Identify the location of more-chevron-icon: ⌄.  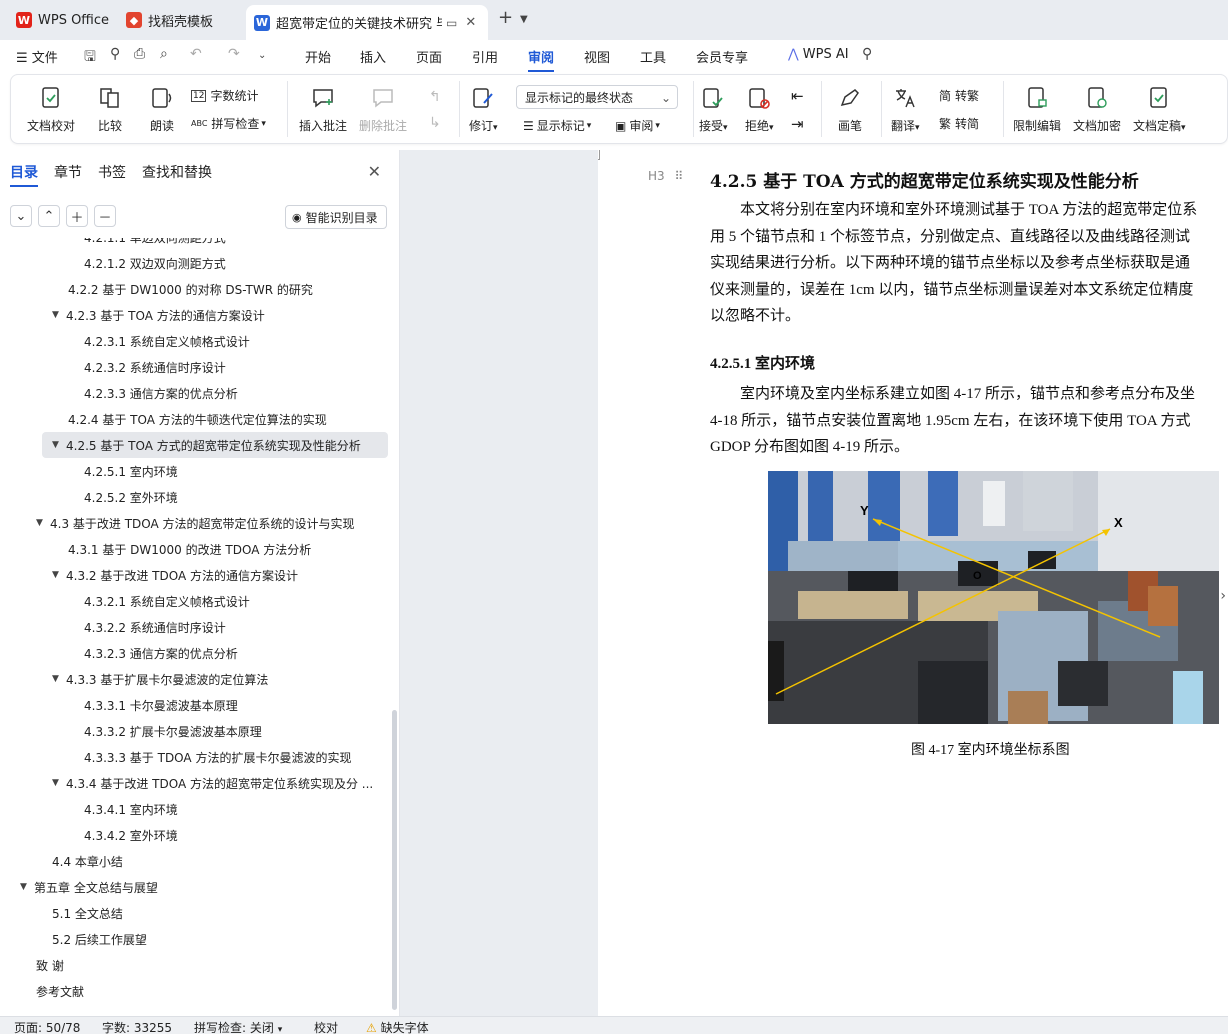
(262, 55).